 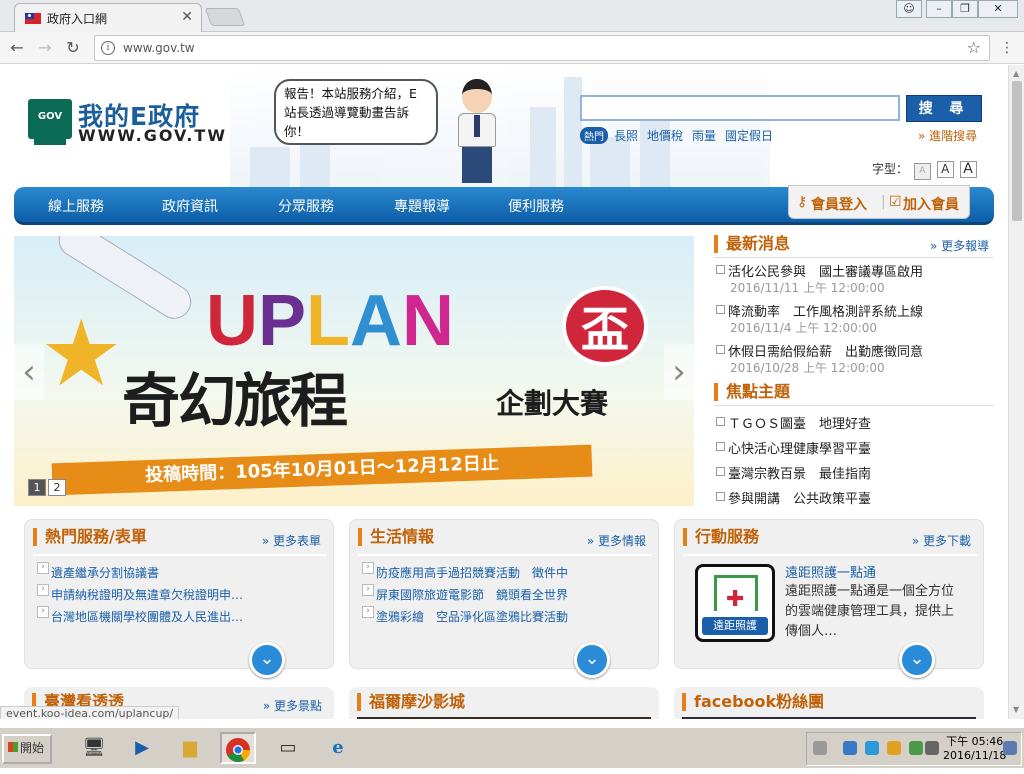 What do you see at coordinates (974, 47) in the screenshot?
I see `bookmark-star-icon: ☆` at bounding box center [974, 47].